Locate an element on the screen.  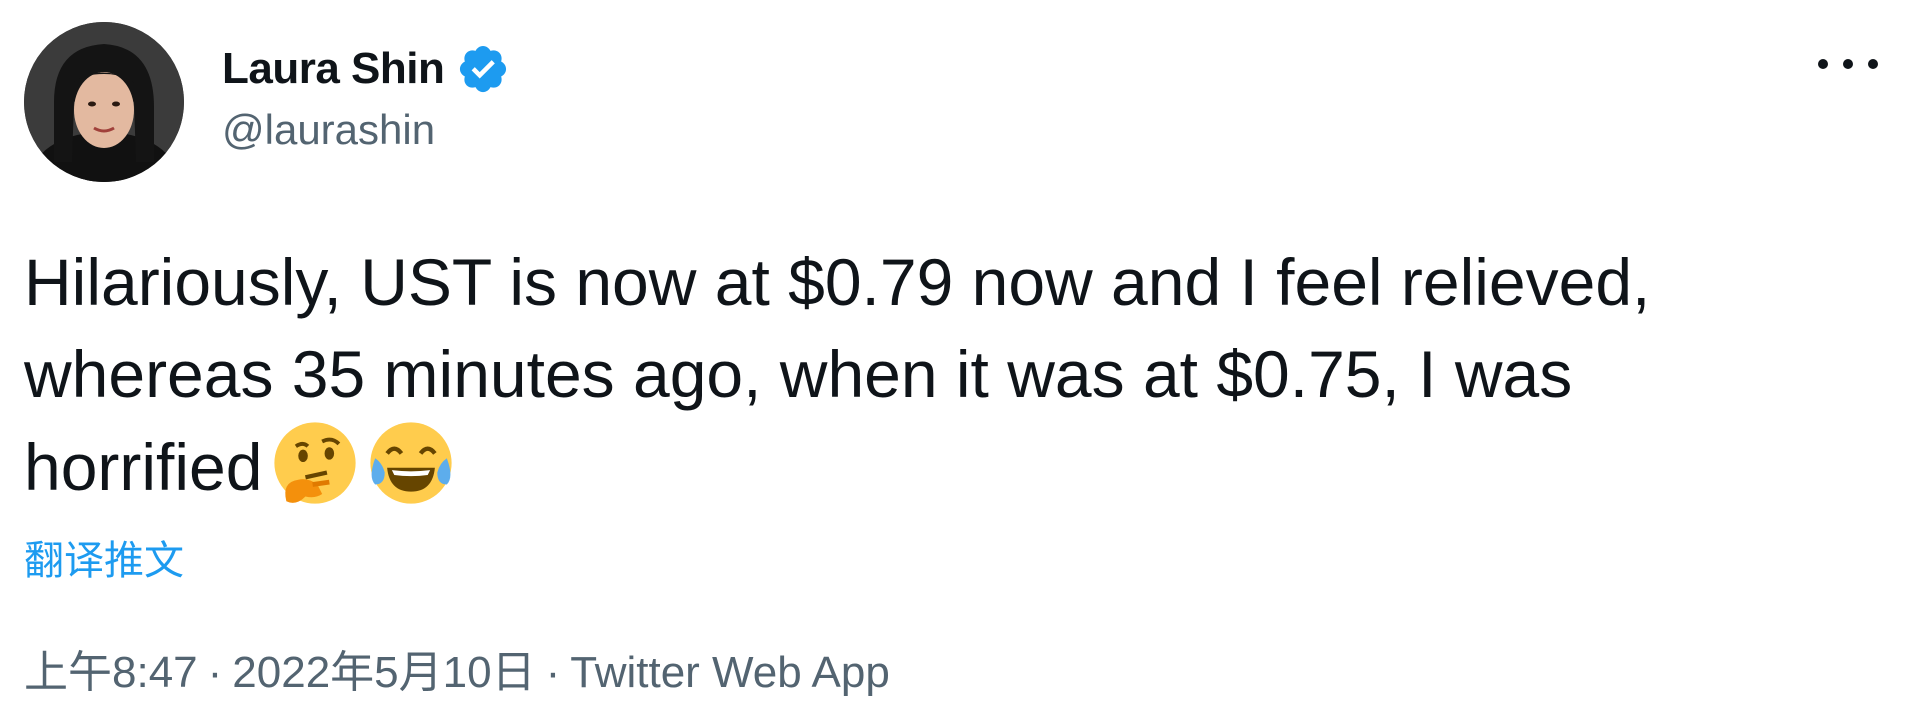
tears-of-joy-icon is located at coordinates (411, 463).